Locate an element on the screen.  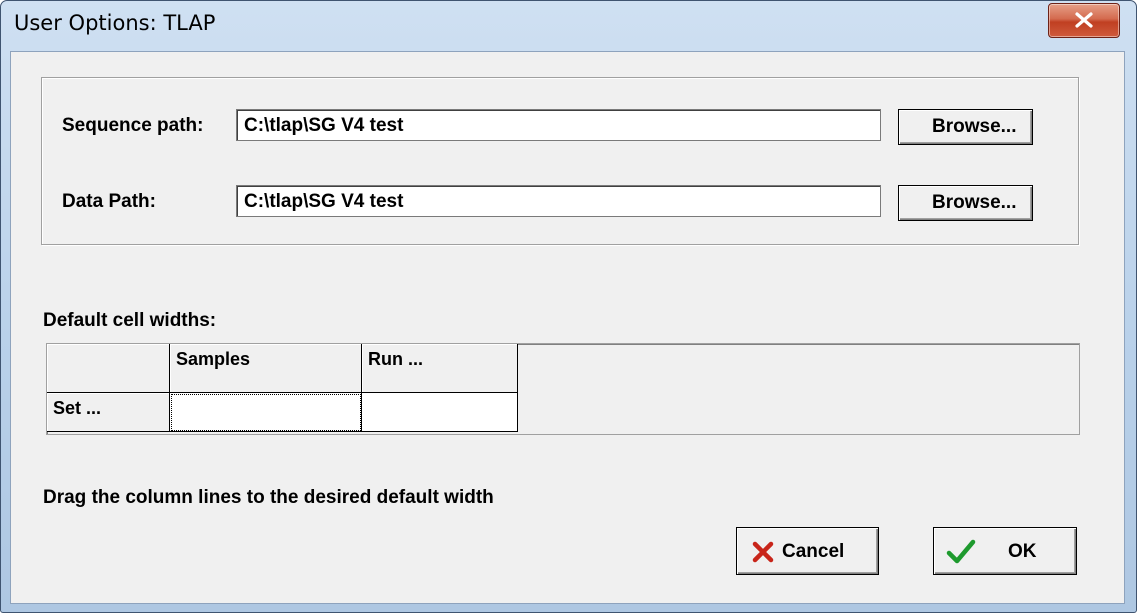
data-path-field: C:\tlap\SG V4 test is located at coordinates (558, 201).